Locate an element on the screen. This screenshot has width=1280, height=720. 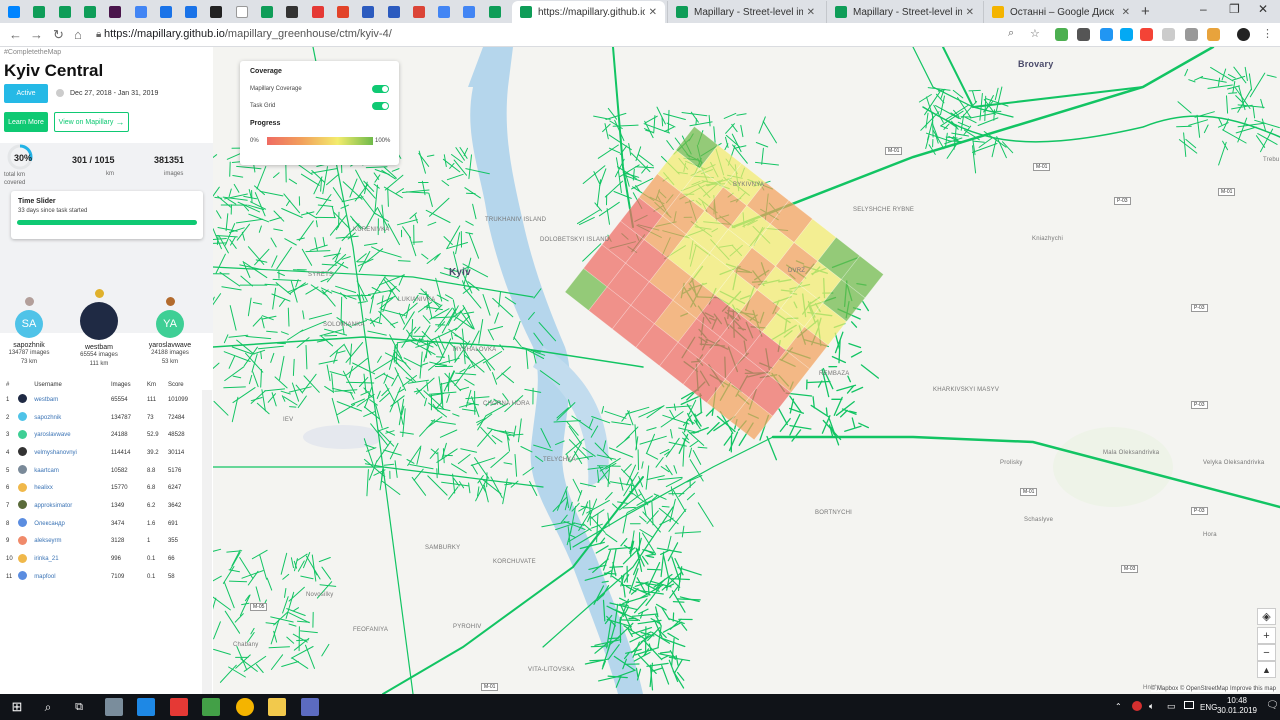
leader-card: SA sapozhnik 134787 images 73 km is located at coordinates (32, 332).